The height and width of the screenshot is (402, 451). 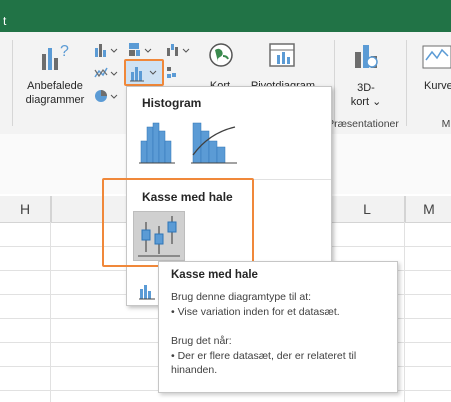 What do you see at coordinates (55, 77) in the screenshot?
I see `recommended-charts-button: ? Anbefalede diagrammer` at bounding box center [55, 77].